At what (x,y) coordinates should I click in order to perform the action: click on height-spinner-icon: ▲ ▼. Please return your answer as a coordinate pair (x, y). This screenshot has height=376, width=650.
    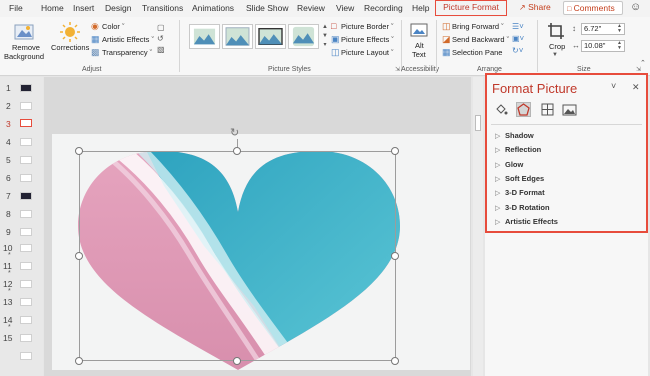
    Looking at the image, I should click on (619, 29).